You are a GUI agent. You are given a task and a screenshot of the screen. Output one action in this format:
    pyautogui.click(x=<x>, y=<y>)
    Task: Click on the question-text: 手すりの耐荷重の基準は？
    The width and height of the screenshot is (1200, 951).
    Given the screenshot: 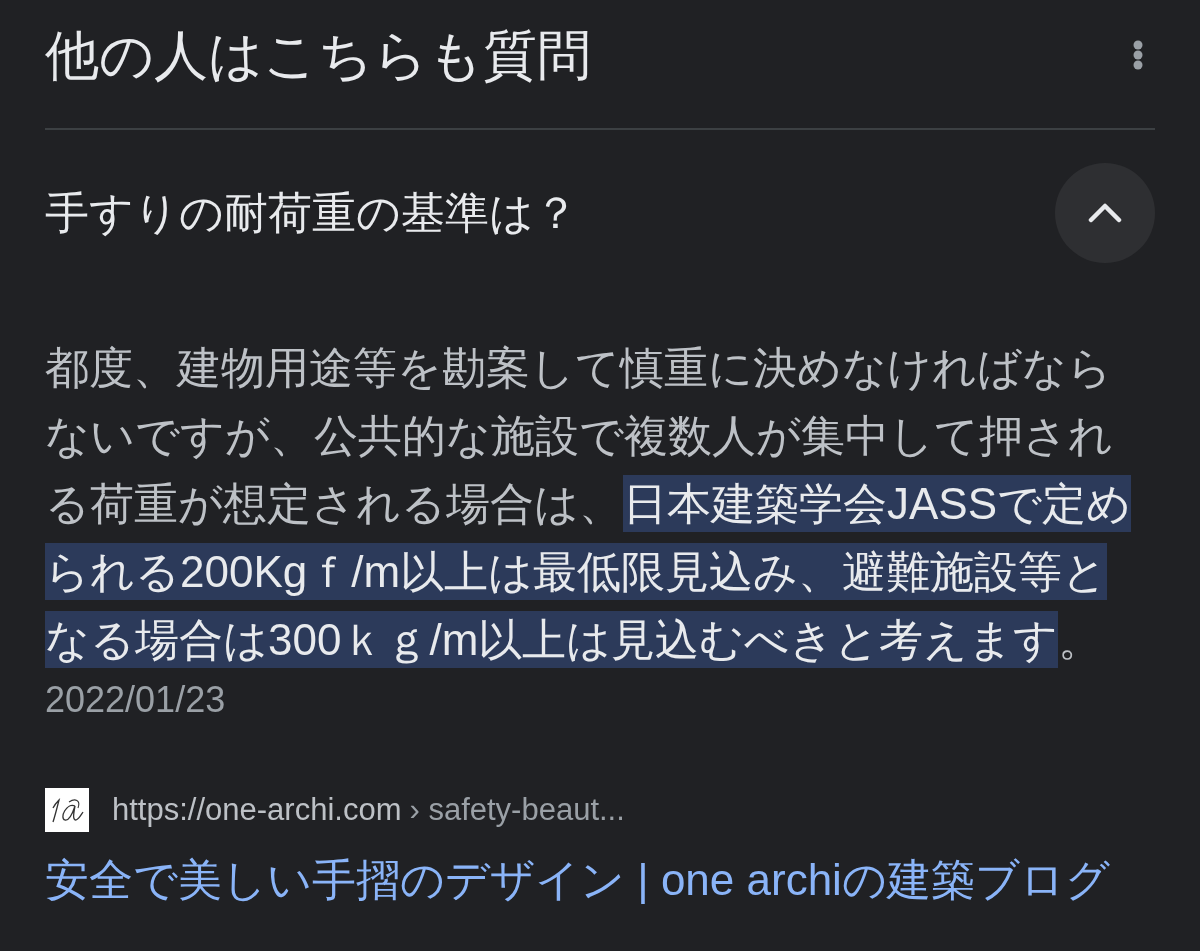 What is the action you would take?
    pyautogui.click(x=311, y=213)
    